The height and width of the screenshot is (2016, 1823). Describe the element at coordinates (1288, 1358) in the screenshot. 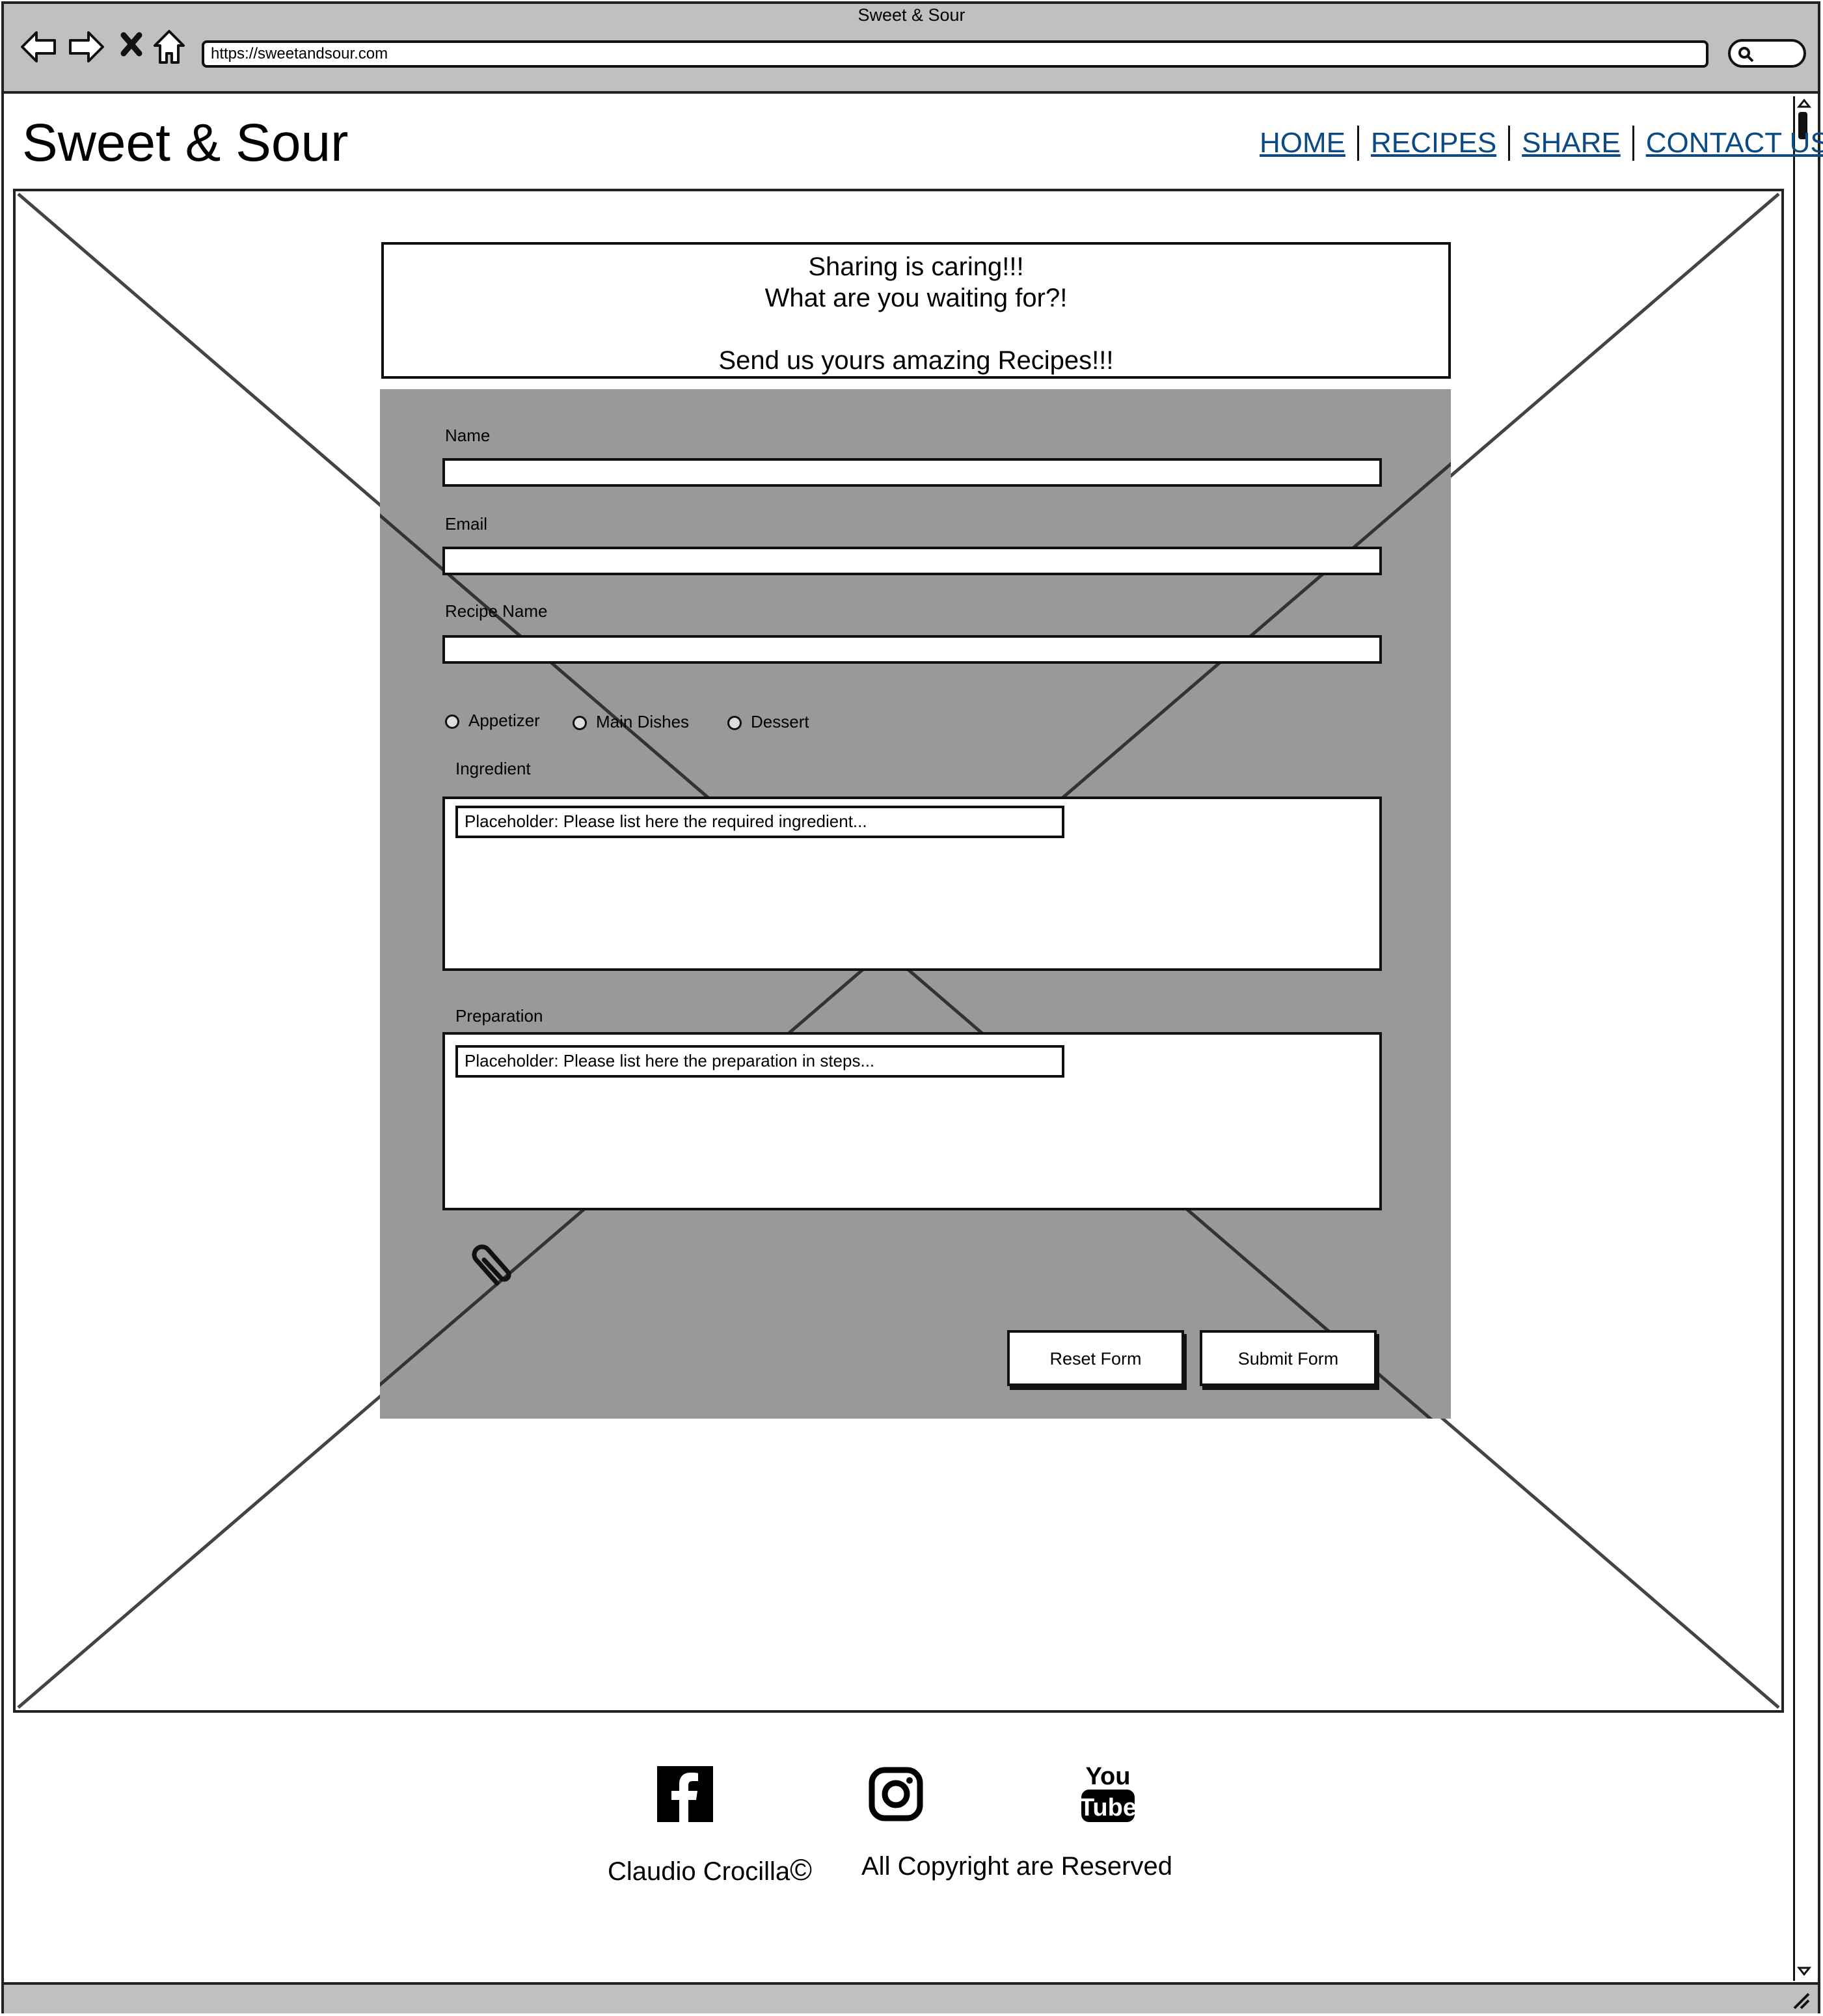

I see `submit-form-button: Submit Form` at that location.